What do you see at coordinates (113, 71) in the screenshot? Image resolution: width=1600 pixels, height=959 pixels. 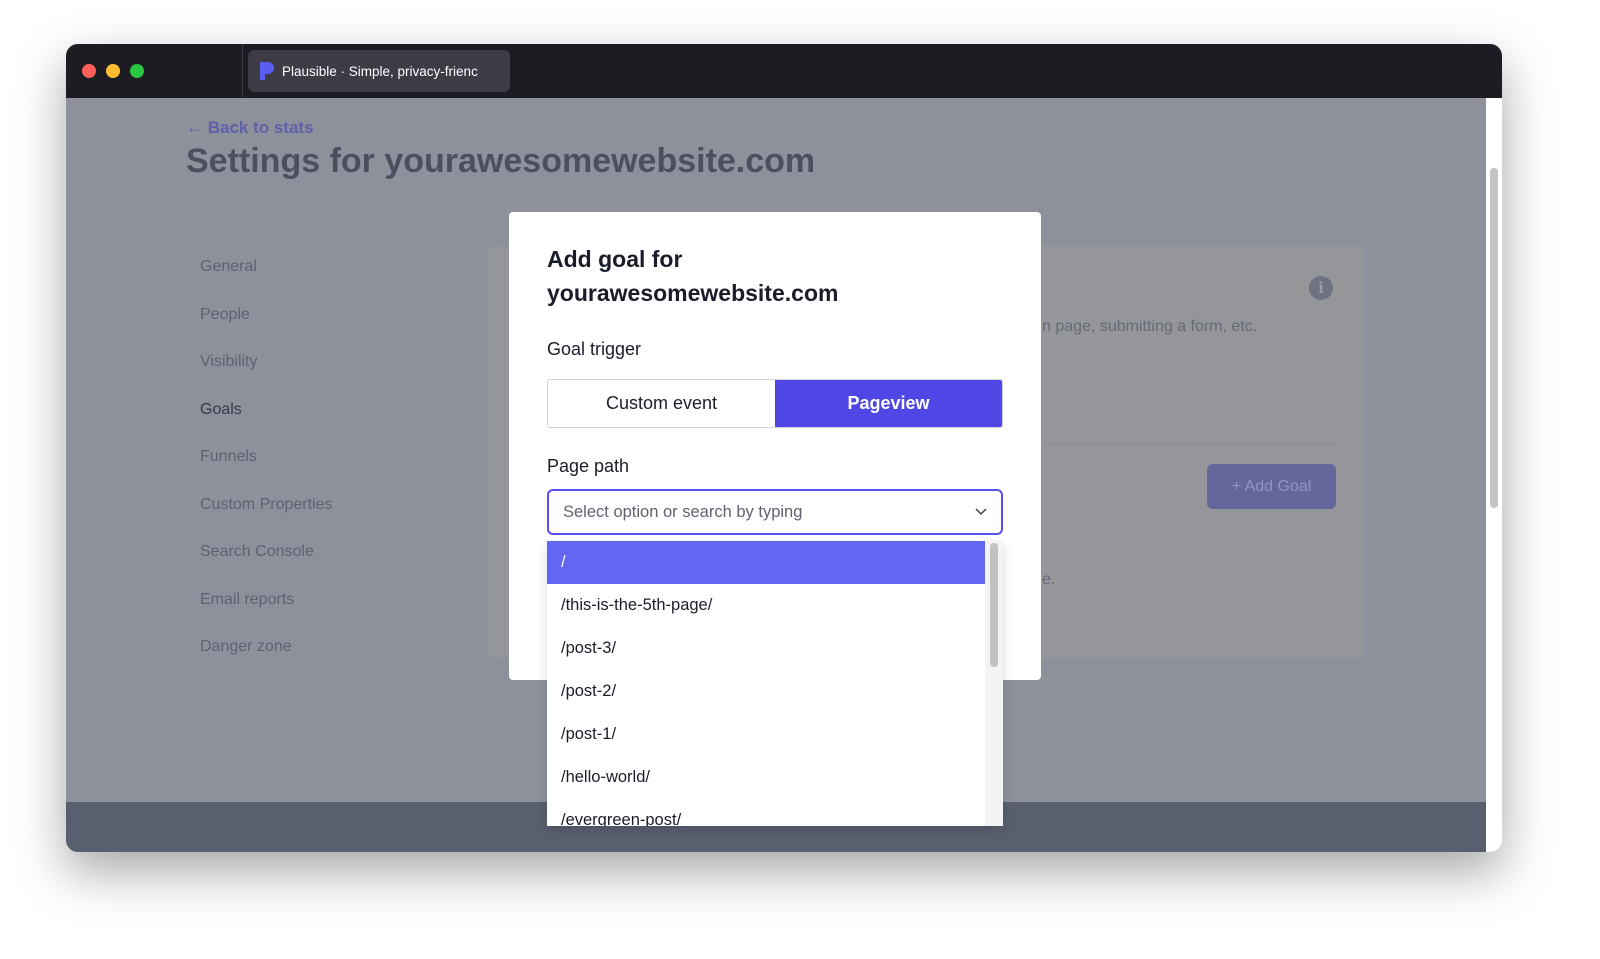 I see `minimize-window-button` at bounding box center [113, 71].